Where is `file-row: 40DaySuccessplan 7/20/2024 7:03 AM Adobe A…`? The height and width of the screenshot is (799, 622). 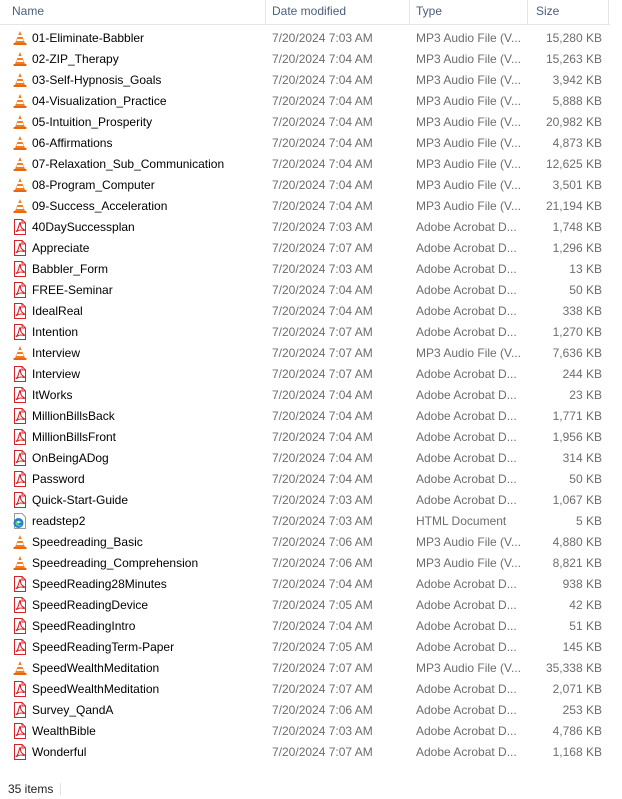 file-row: 40DaySuccessplan 7/20/2024 7:03 AM Adobe A… is located at coordinates (305, 227).